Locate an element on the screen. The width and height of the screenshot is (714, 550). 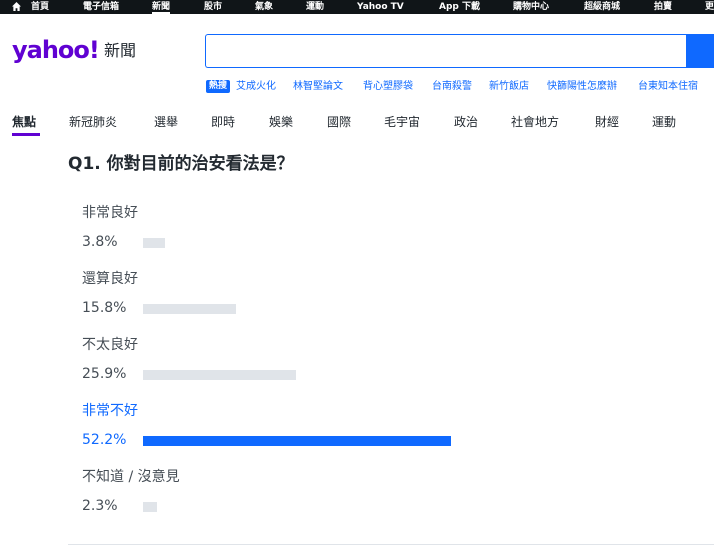
nav-item-entertainment: 娛樂 is located at coordinates (281, 122).